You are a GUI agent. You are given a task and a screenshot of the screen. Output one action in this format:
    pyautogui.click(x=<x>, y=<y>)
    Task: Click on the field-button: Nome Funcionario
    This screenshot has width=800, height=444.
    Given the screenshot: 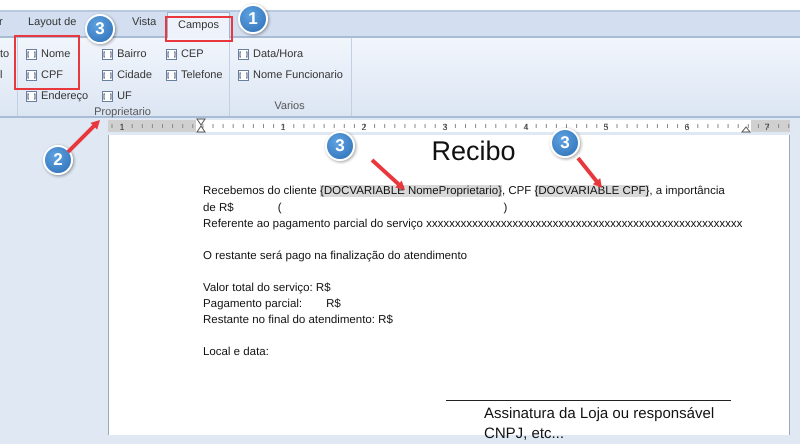 What is the action you would take?
    pyautogui.click(x=290, y=75)
    